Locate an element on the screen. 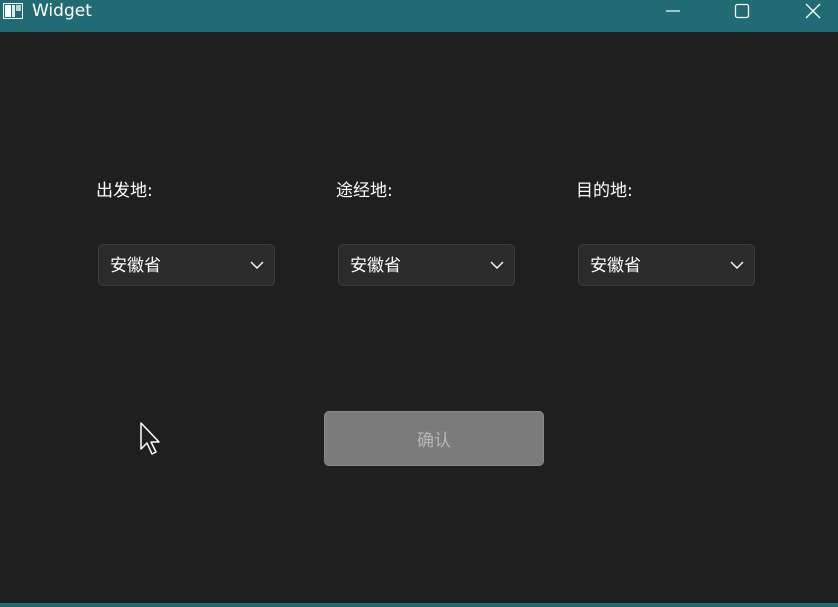 The image size is (838, 607). departure-label: 出发地: is located at coordinates (124, 191).